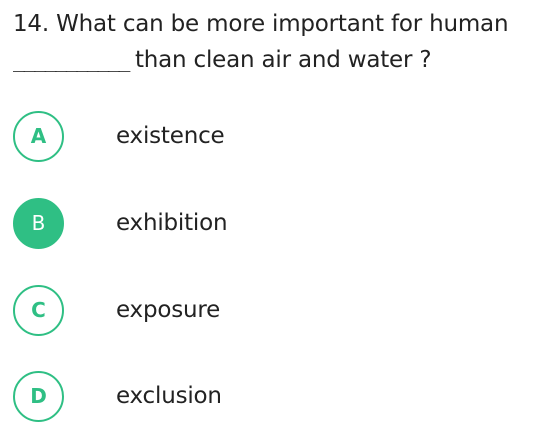 Image resolution: width=546 pixels, height=437 pixels. What do you see at coordinates (172, 223) in the screenshot?
I see `option-b-label: exhibition` at bounding box center [172, 223].